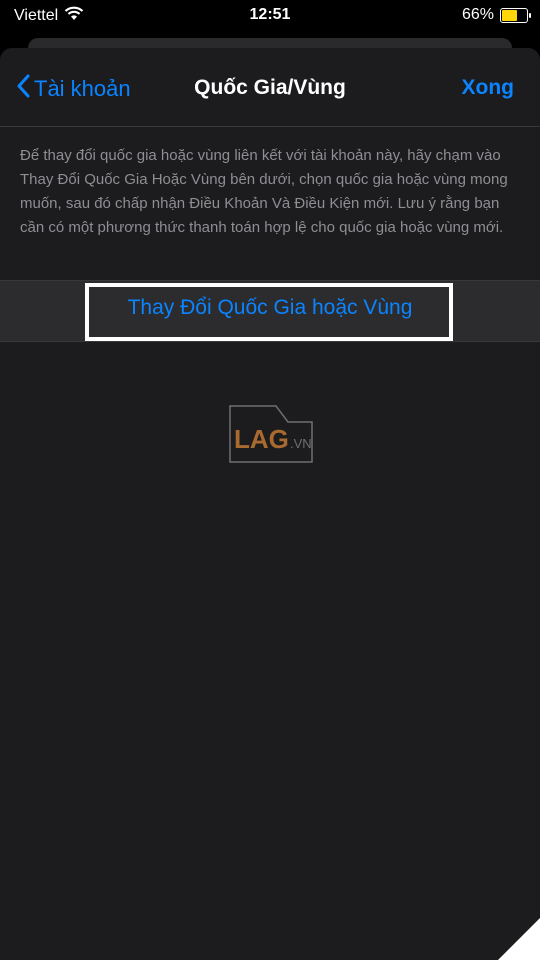 The image size is (540, 960). I want to click on status-time: 12:51, so click(270, 14).